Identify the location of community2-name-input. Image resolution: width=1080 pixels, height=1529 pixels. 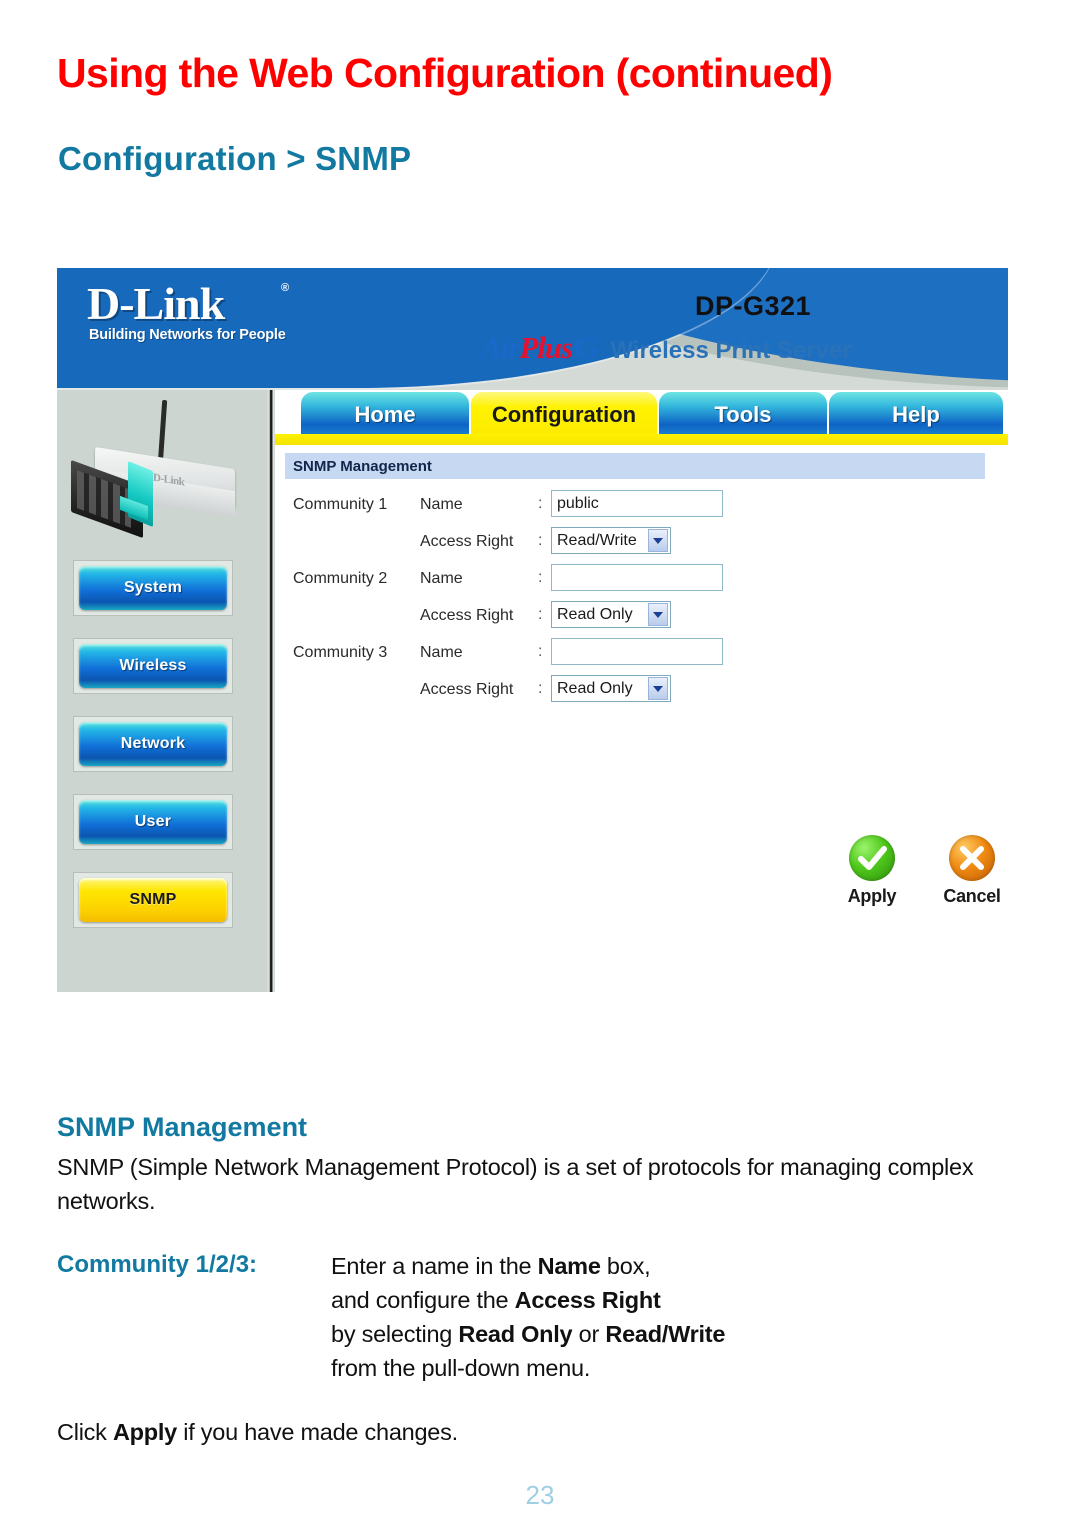
(637, 577).